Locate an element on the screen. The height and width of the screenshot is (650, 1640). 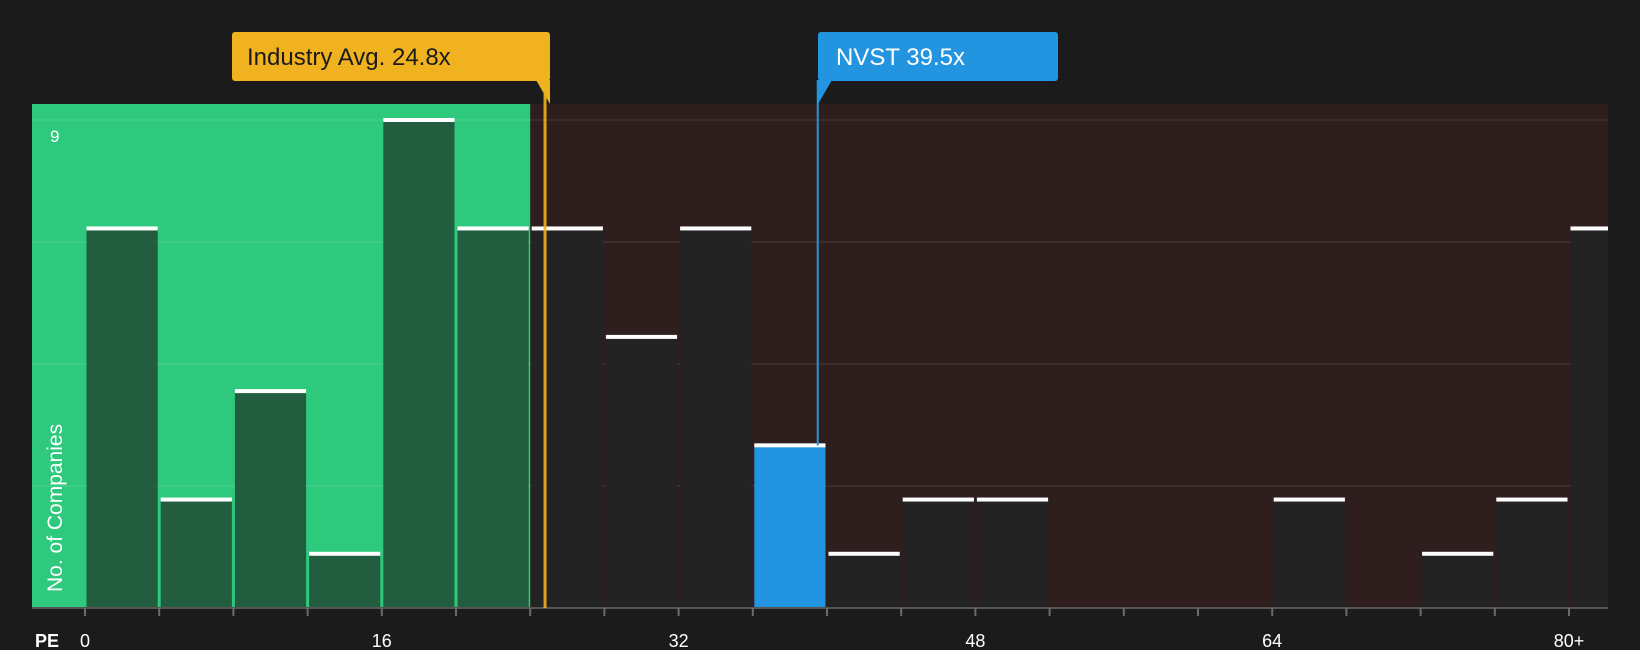
y-tick-label: 9 is located at coordinates (54, 136).